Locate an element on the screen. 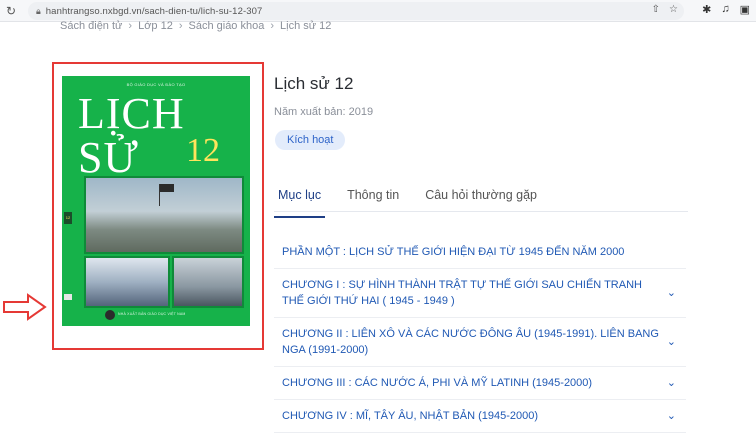 The width and height of the screenshot is (756, 433). detail-tabs: Mục lục Thông tin Câu hỏi thường gặp is located at coordinates (481, 202).